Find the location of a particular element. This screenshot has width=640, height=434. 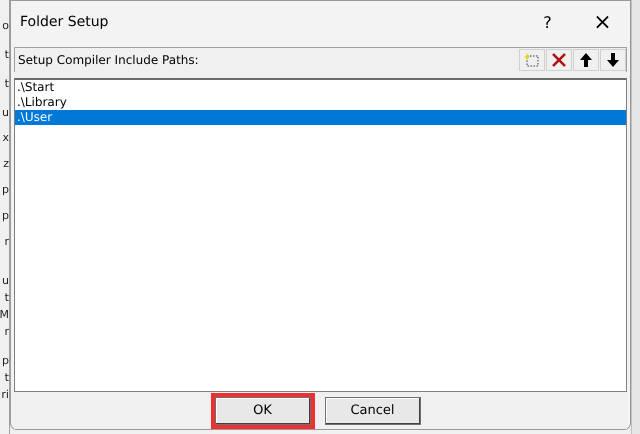

close-button: × is located at coordinates (602, 22).